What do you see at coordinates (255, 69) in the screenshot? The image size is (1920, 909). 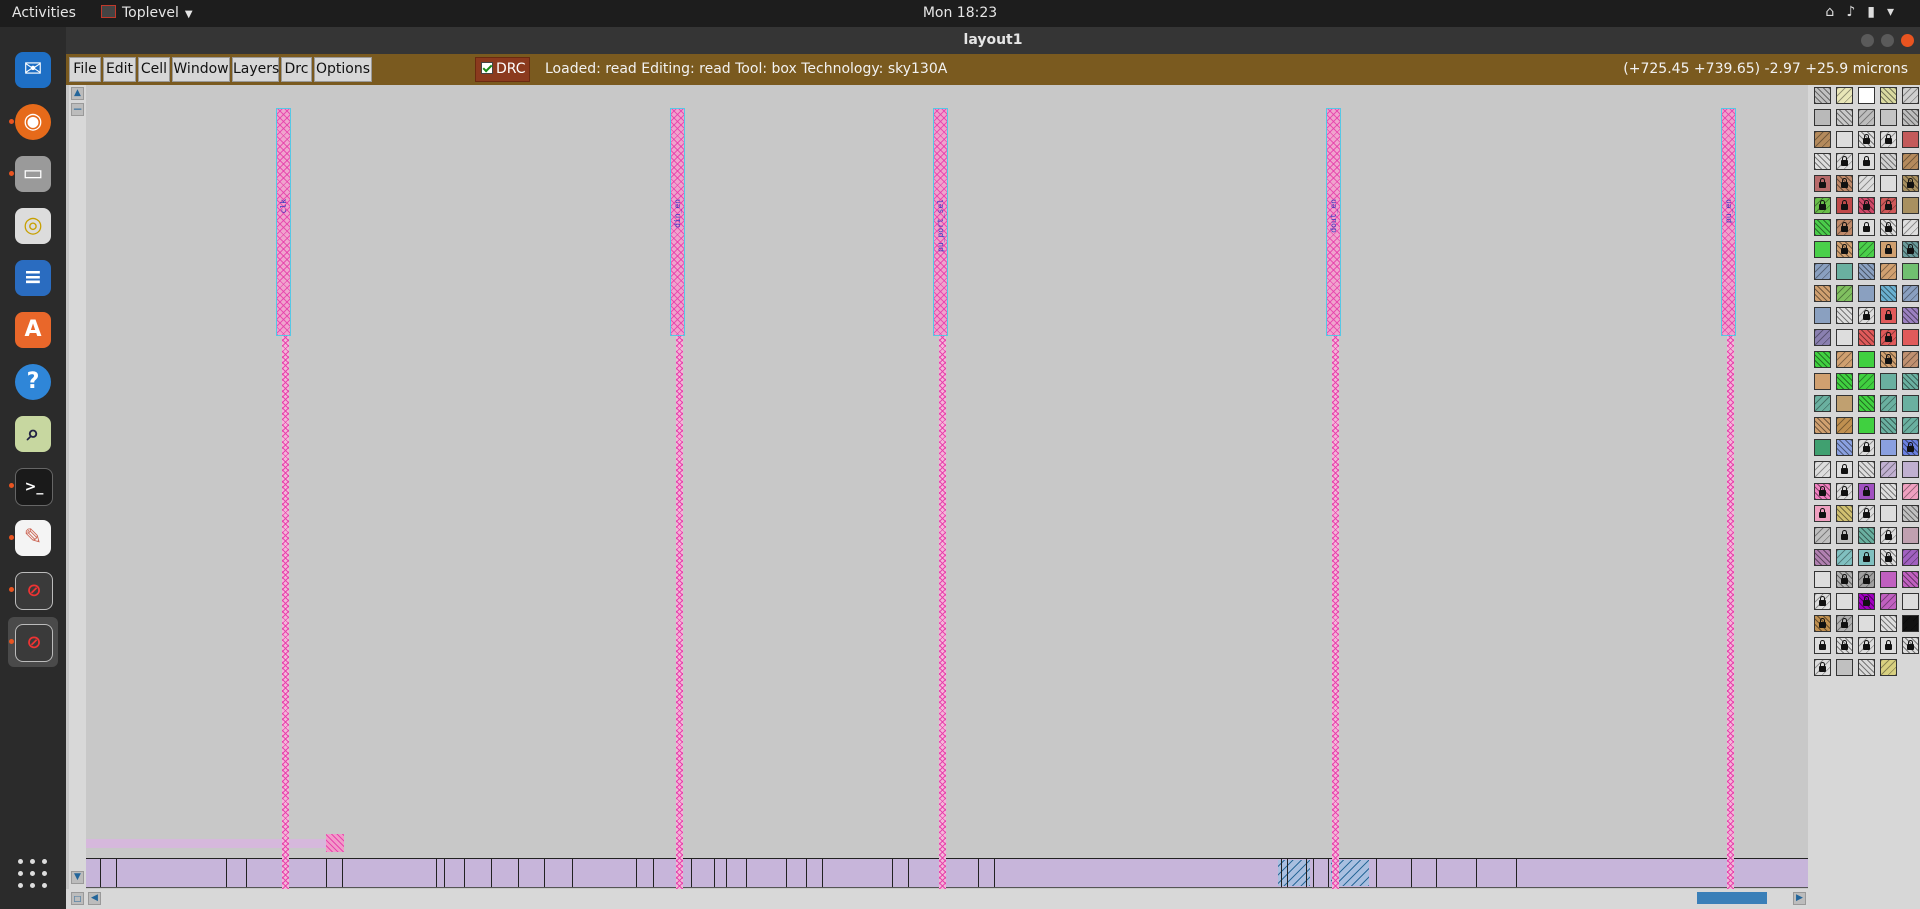 I see `menu-layers: Layers` at bounding box center [255, 69].